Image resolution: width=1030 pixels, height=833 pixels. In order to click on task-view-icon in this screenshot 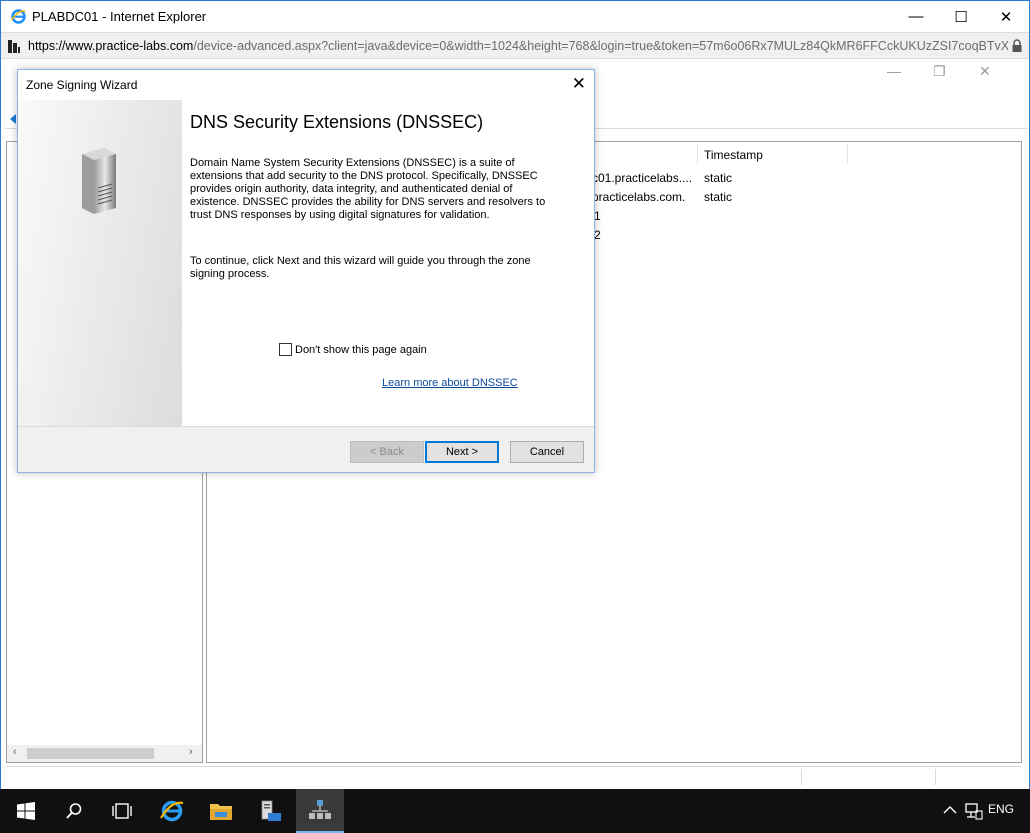, I will do `click(122, 811)`.